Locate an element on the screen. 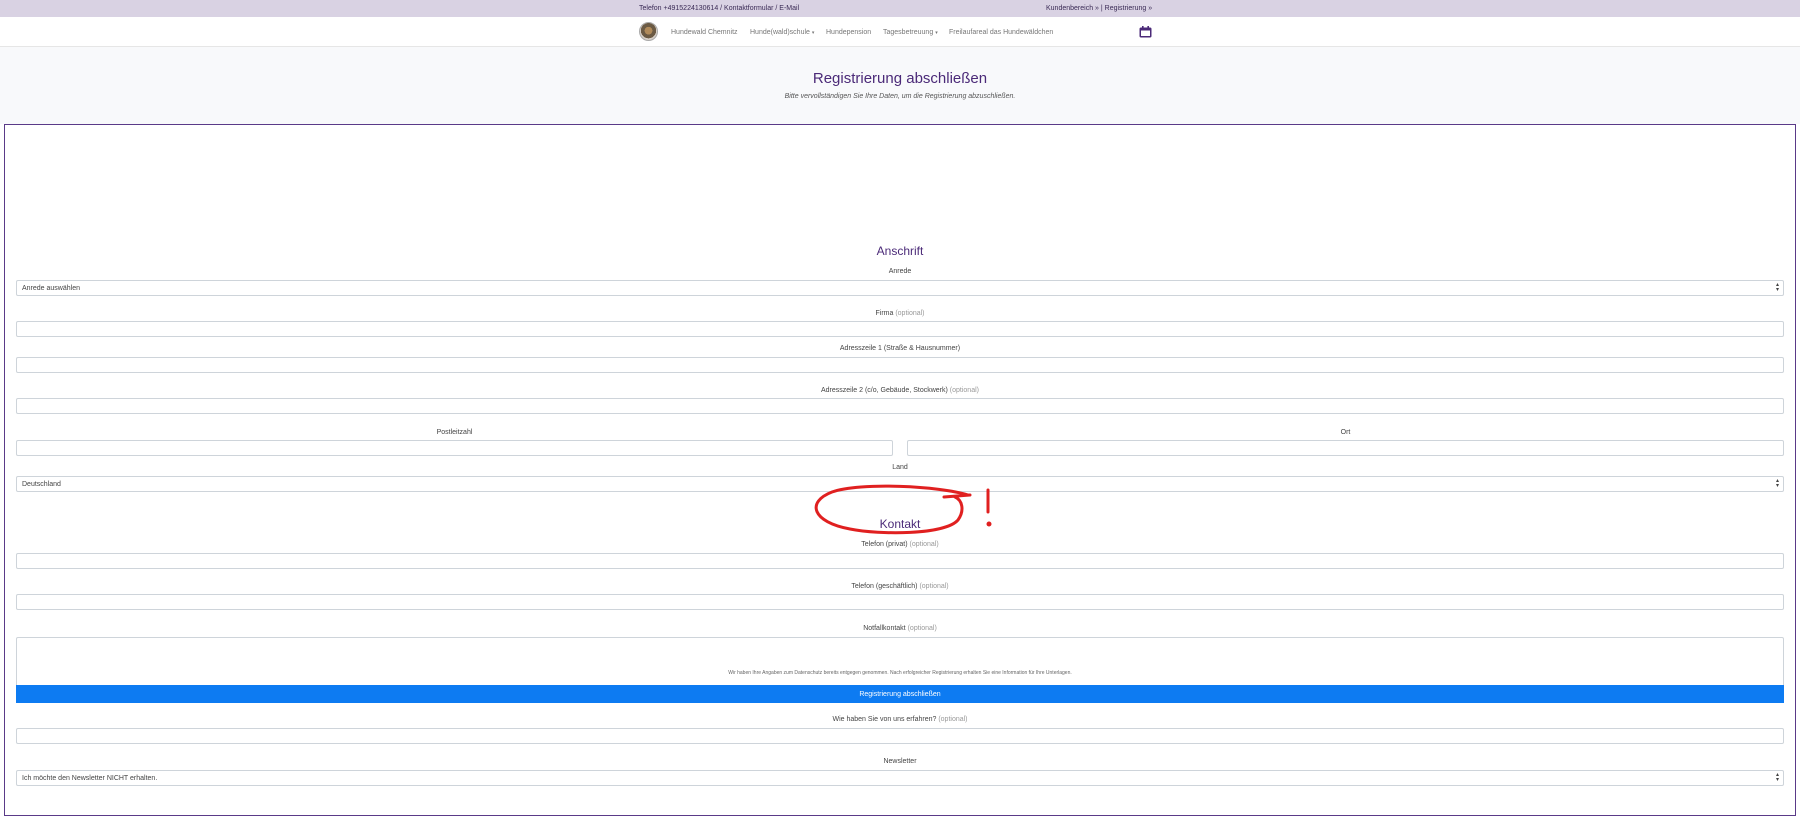 The height and width of the screenshot is (818, 1800). nav-item-hundeschule: Hunde(wald)schule ▾ is located at coordinates (782, 32).